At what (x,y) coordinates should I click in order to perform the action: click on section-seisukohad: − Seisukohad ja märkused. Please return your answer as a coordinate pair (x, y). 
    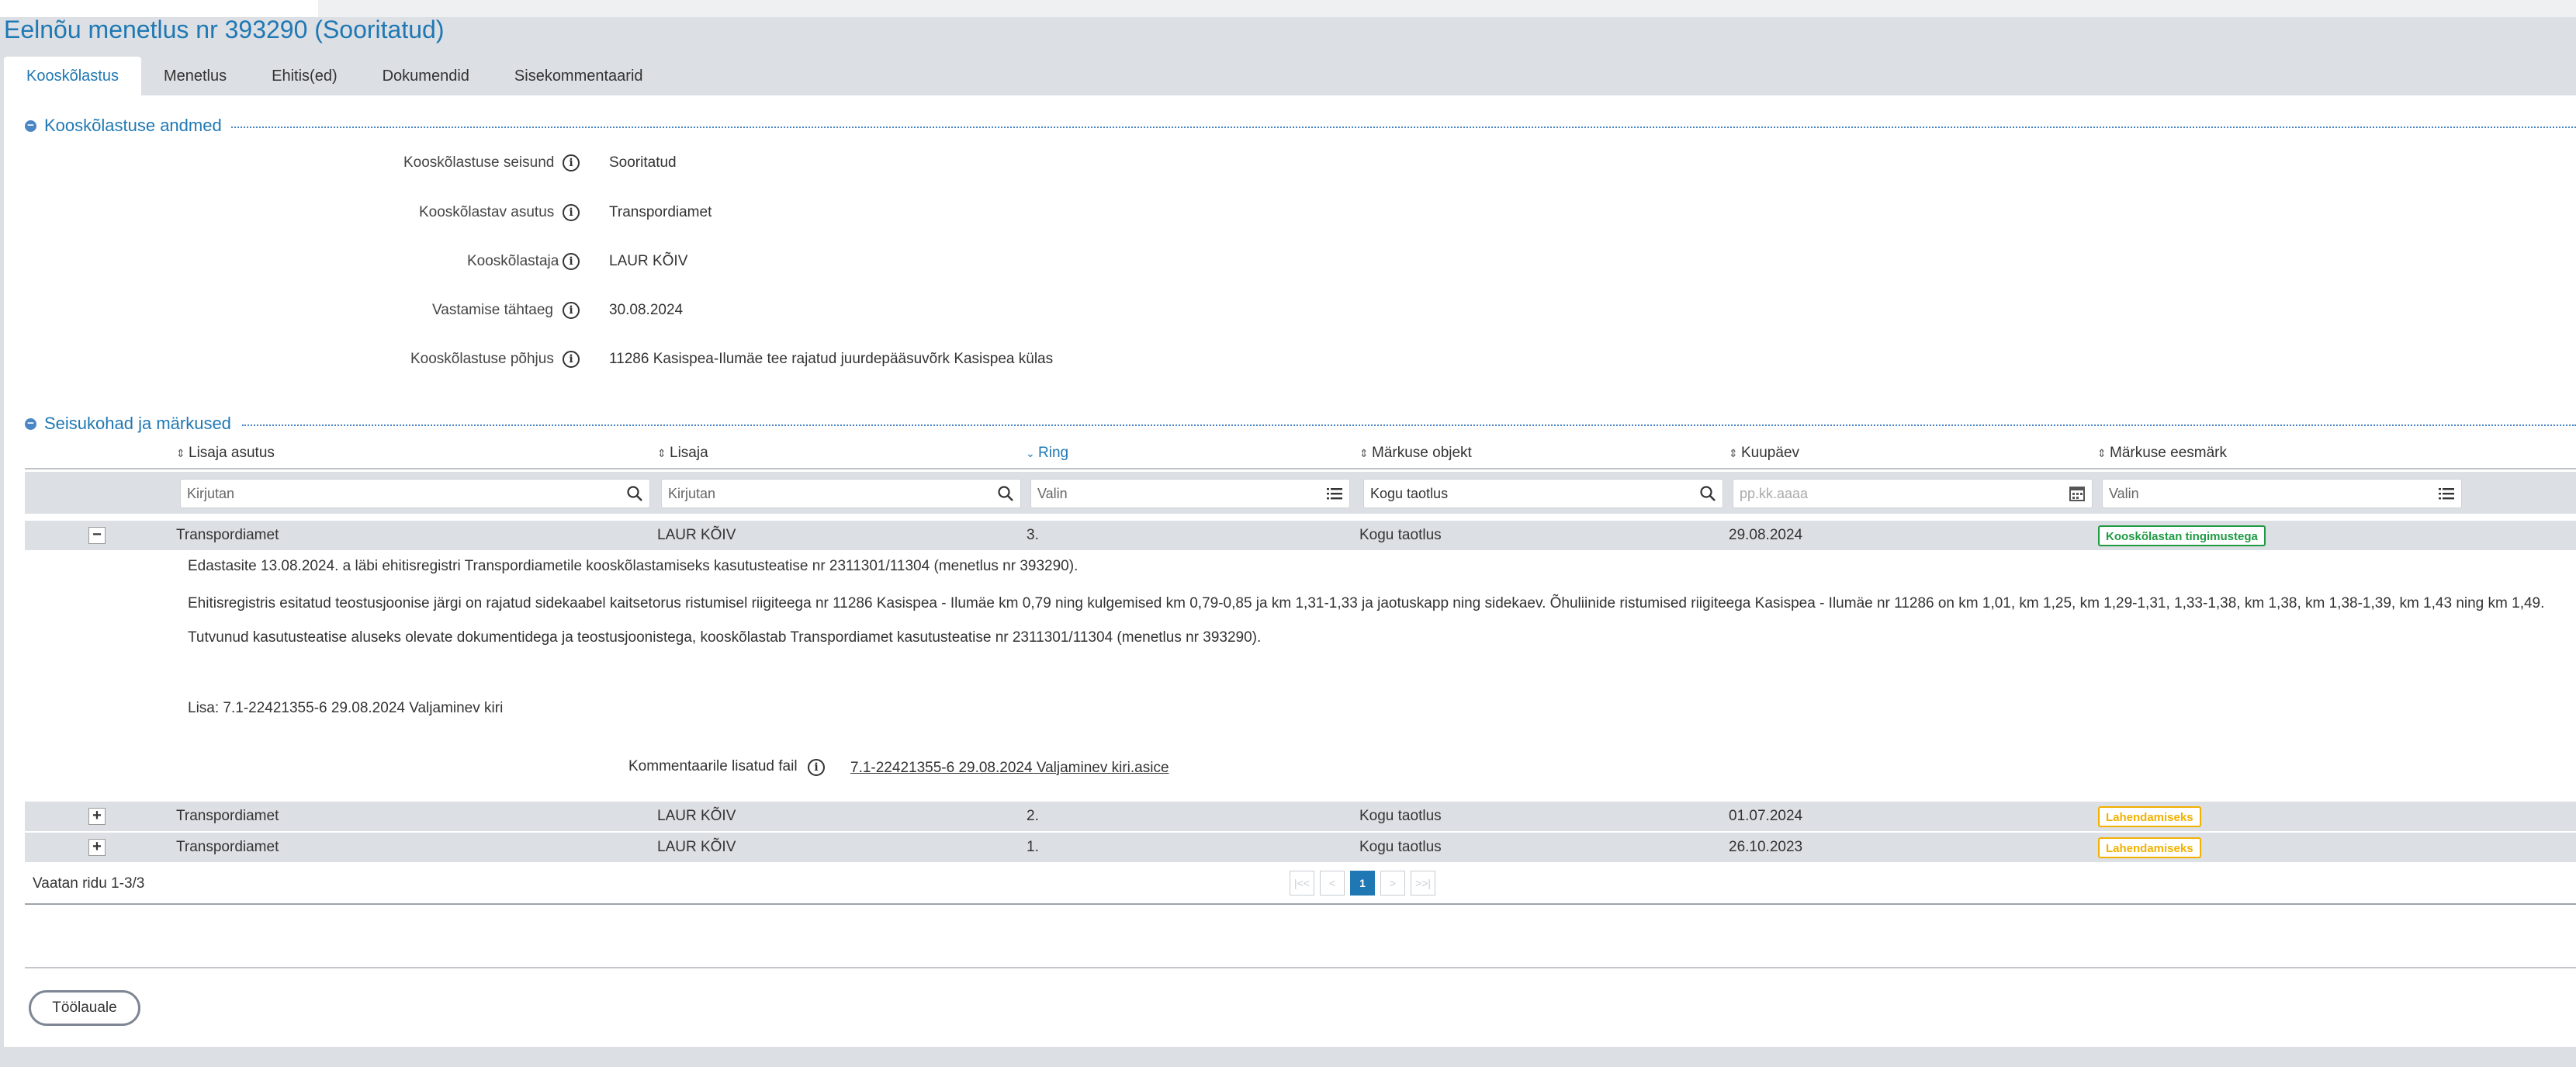
    Looking at the image, I should click on (128, 424).